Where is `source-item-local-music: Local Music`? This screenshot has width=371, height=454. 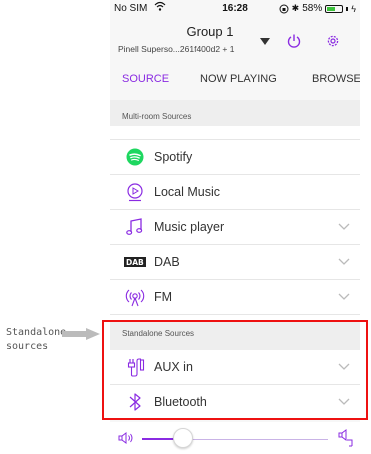
source-item-local-music: Local Music is located at coordinates (235, 192).